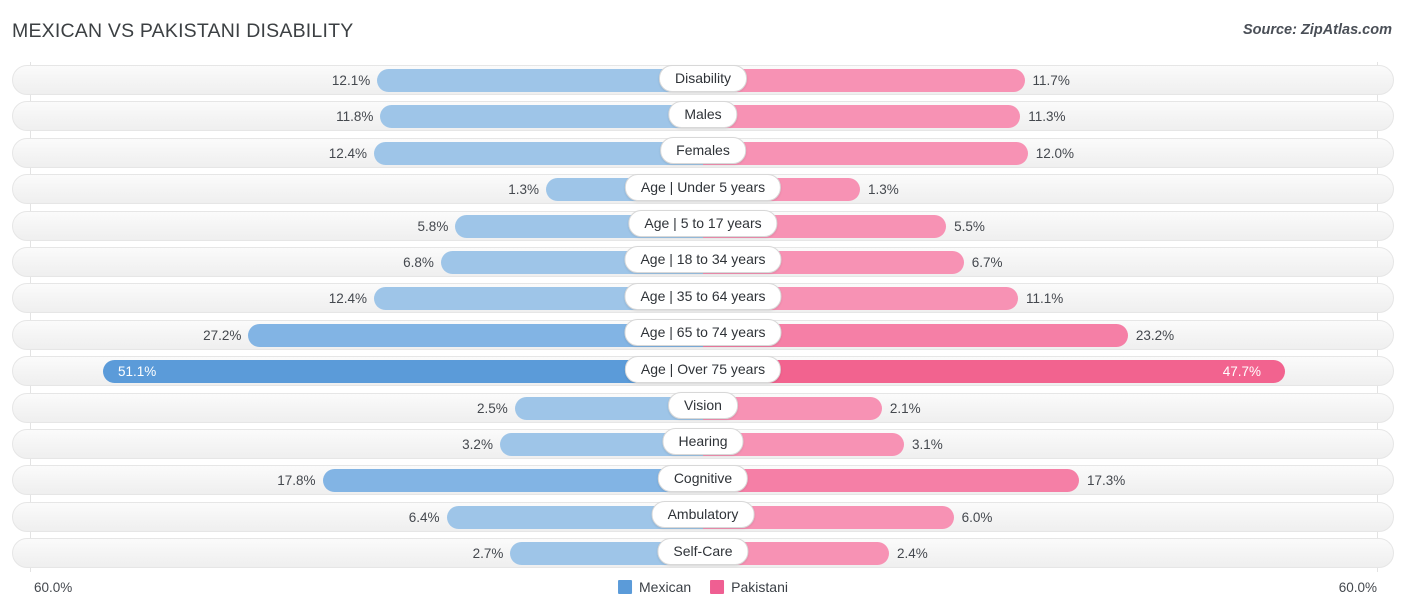 The width and height of the screenshot is (1406, 612). I want to click on table-row: 12.1% 11.7% Disability, so click(703, 80).